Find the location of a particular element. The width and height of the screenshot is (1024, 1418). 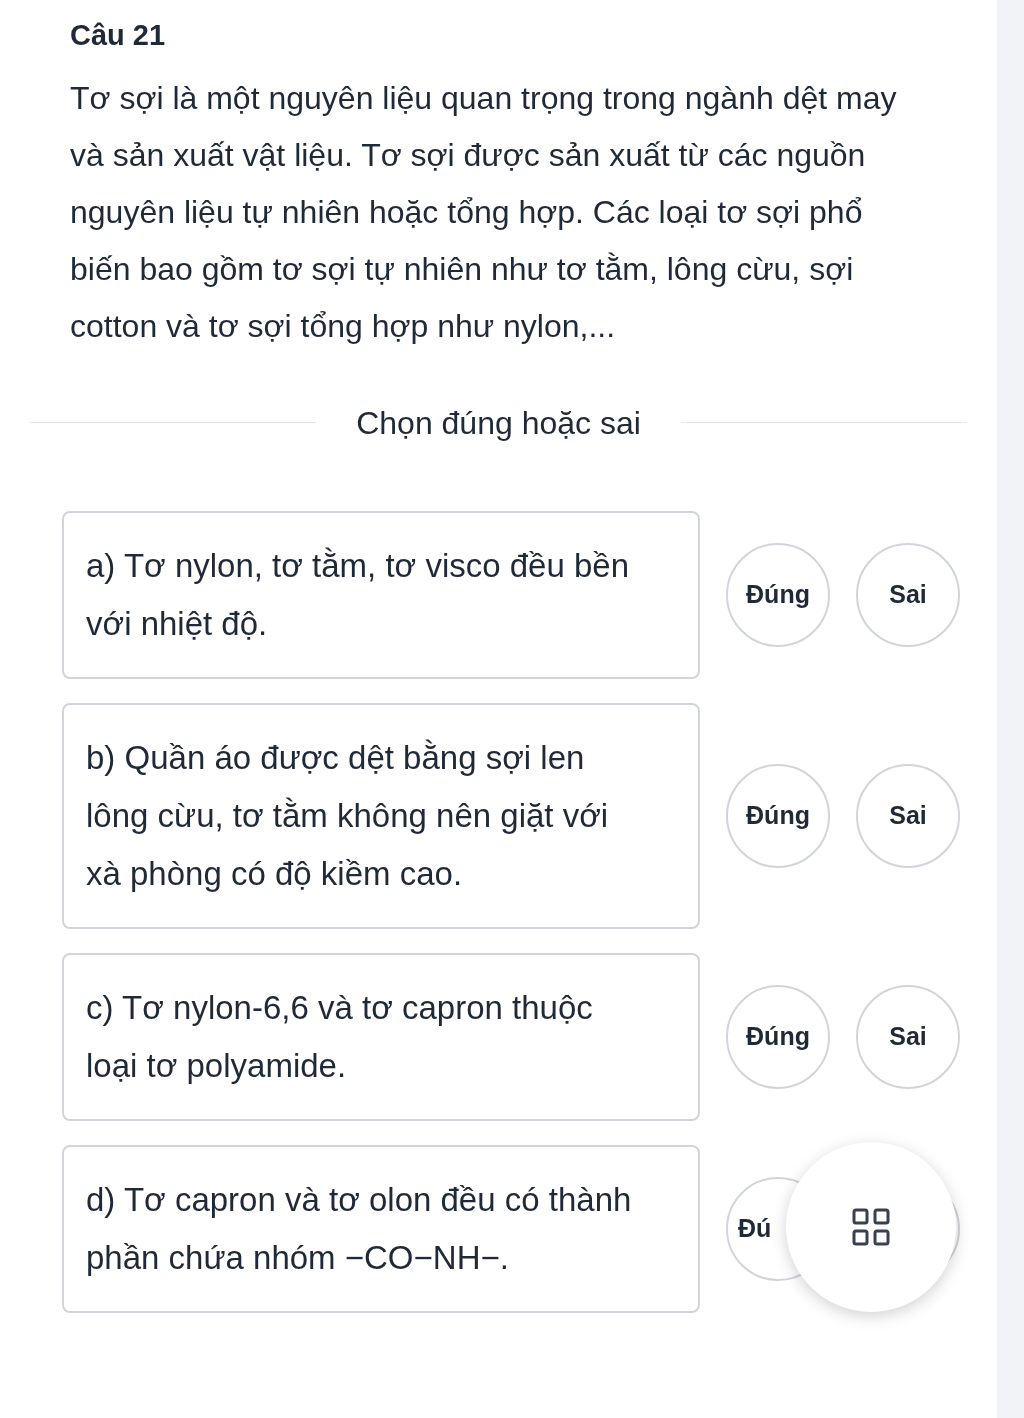

grid-icon is located at coordinates (871, 1226).